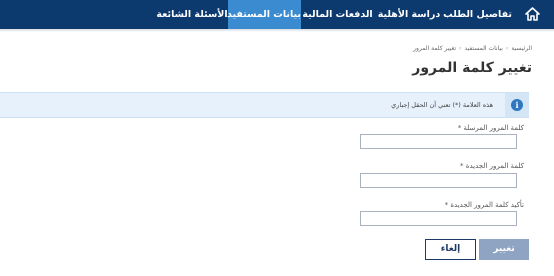  I want to click on new-password-label: كلمة المرور الجديدة *, so click(492, 166).